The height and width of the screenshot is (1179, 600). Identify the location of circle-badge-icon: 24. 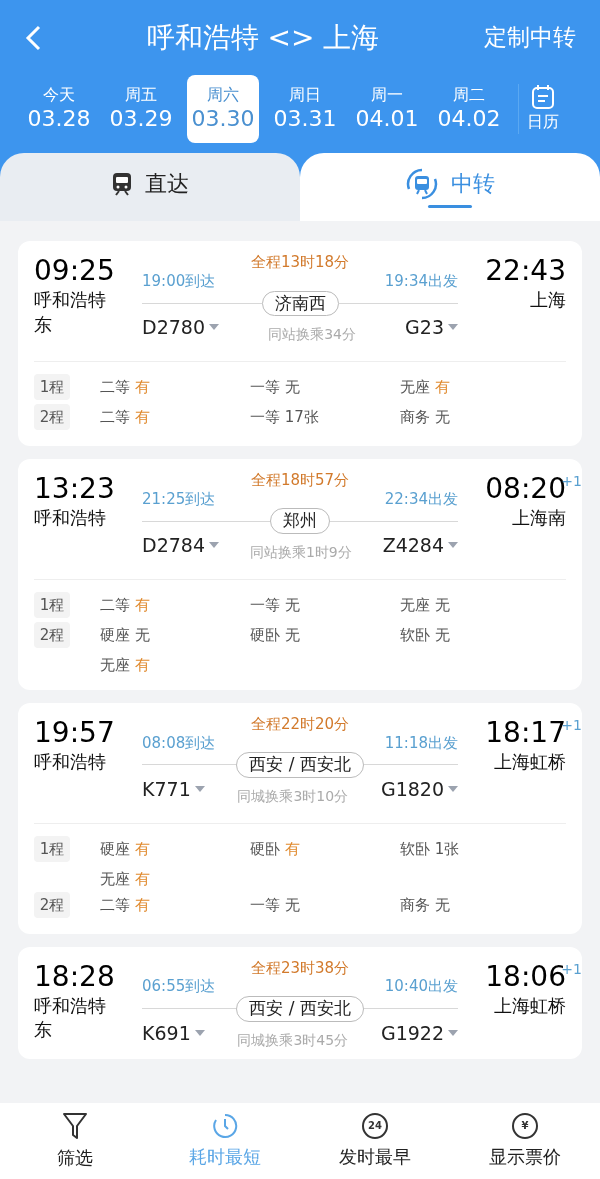
(375, 1125).